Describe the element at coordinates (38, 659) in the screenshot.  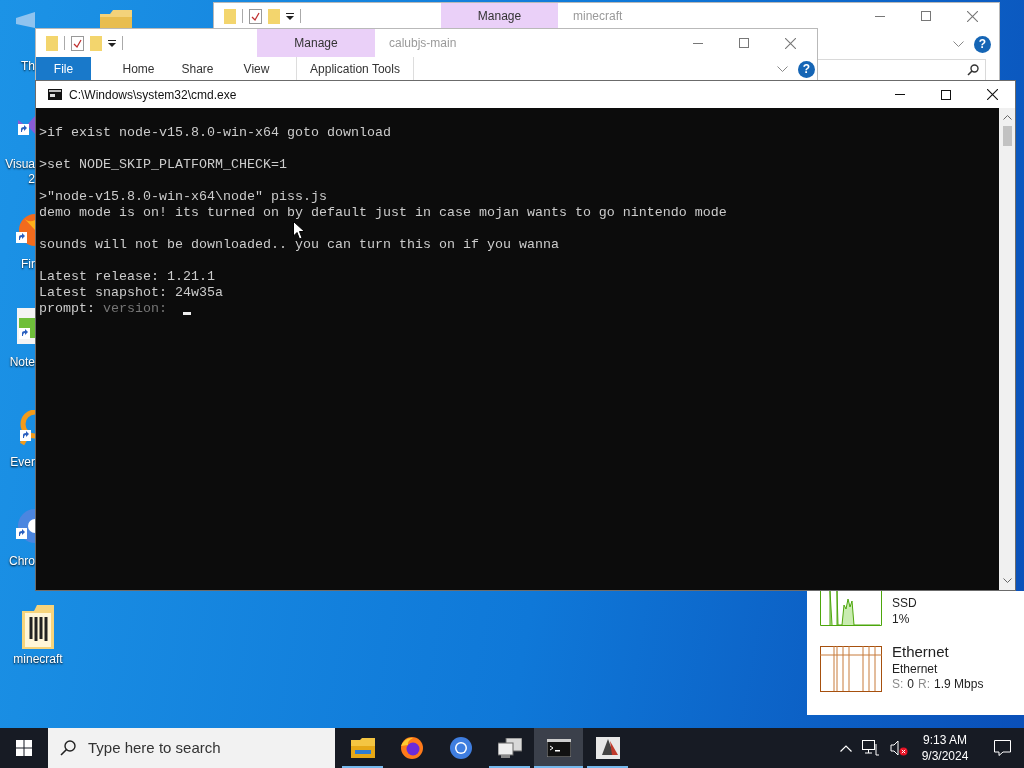
I see `desktop-icon-label: minecraft` at that location.